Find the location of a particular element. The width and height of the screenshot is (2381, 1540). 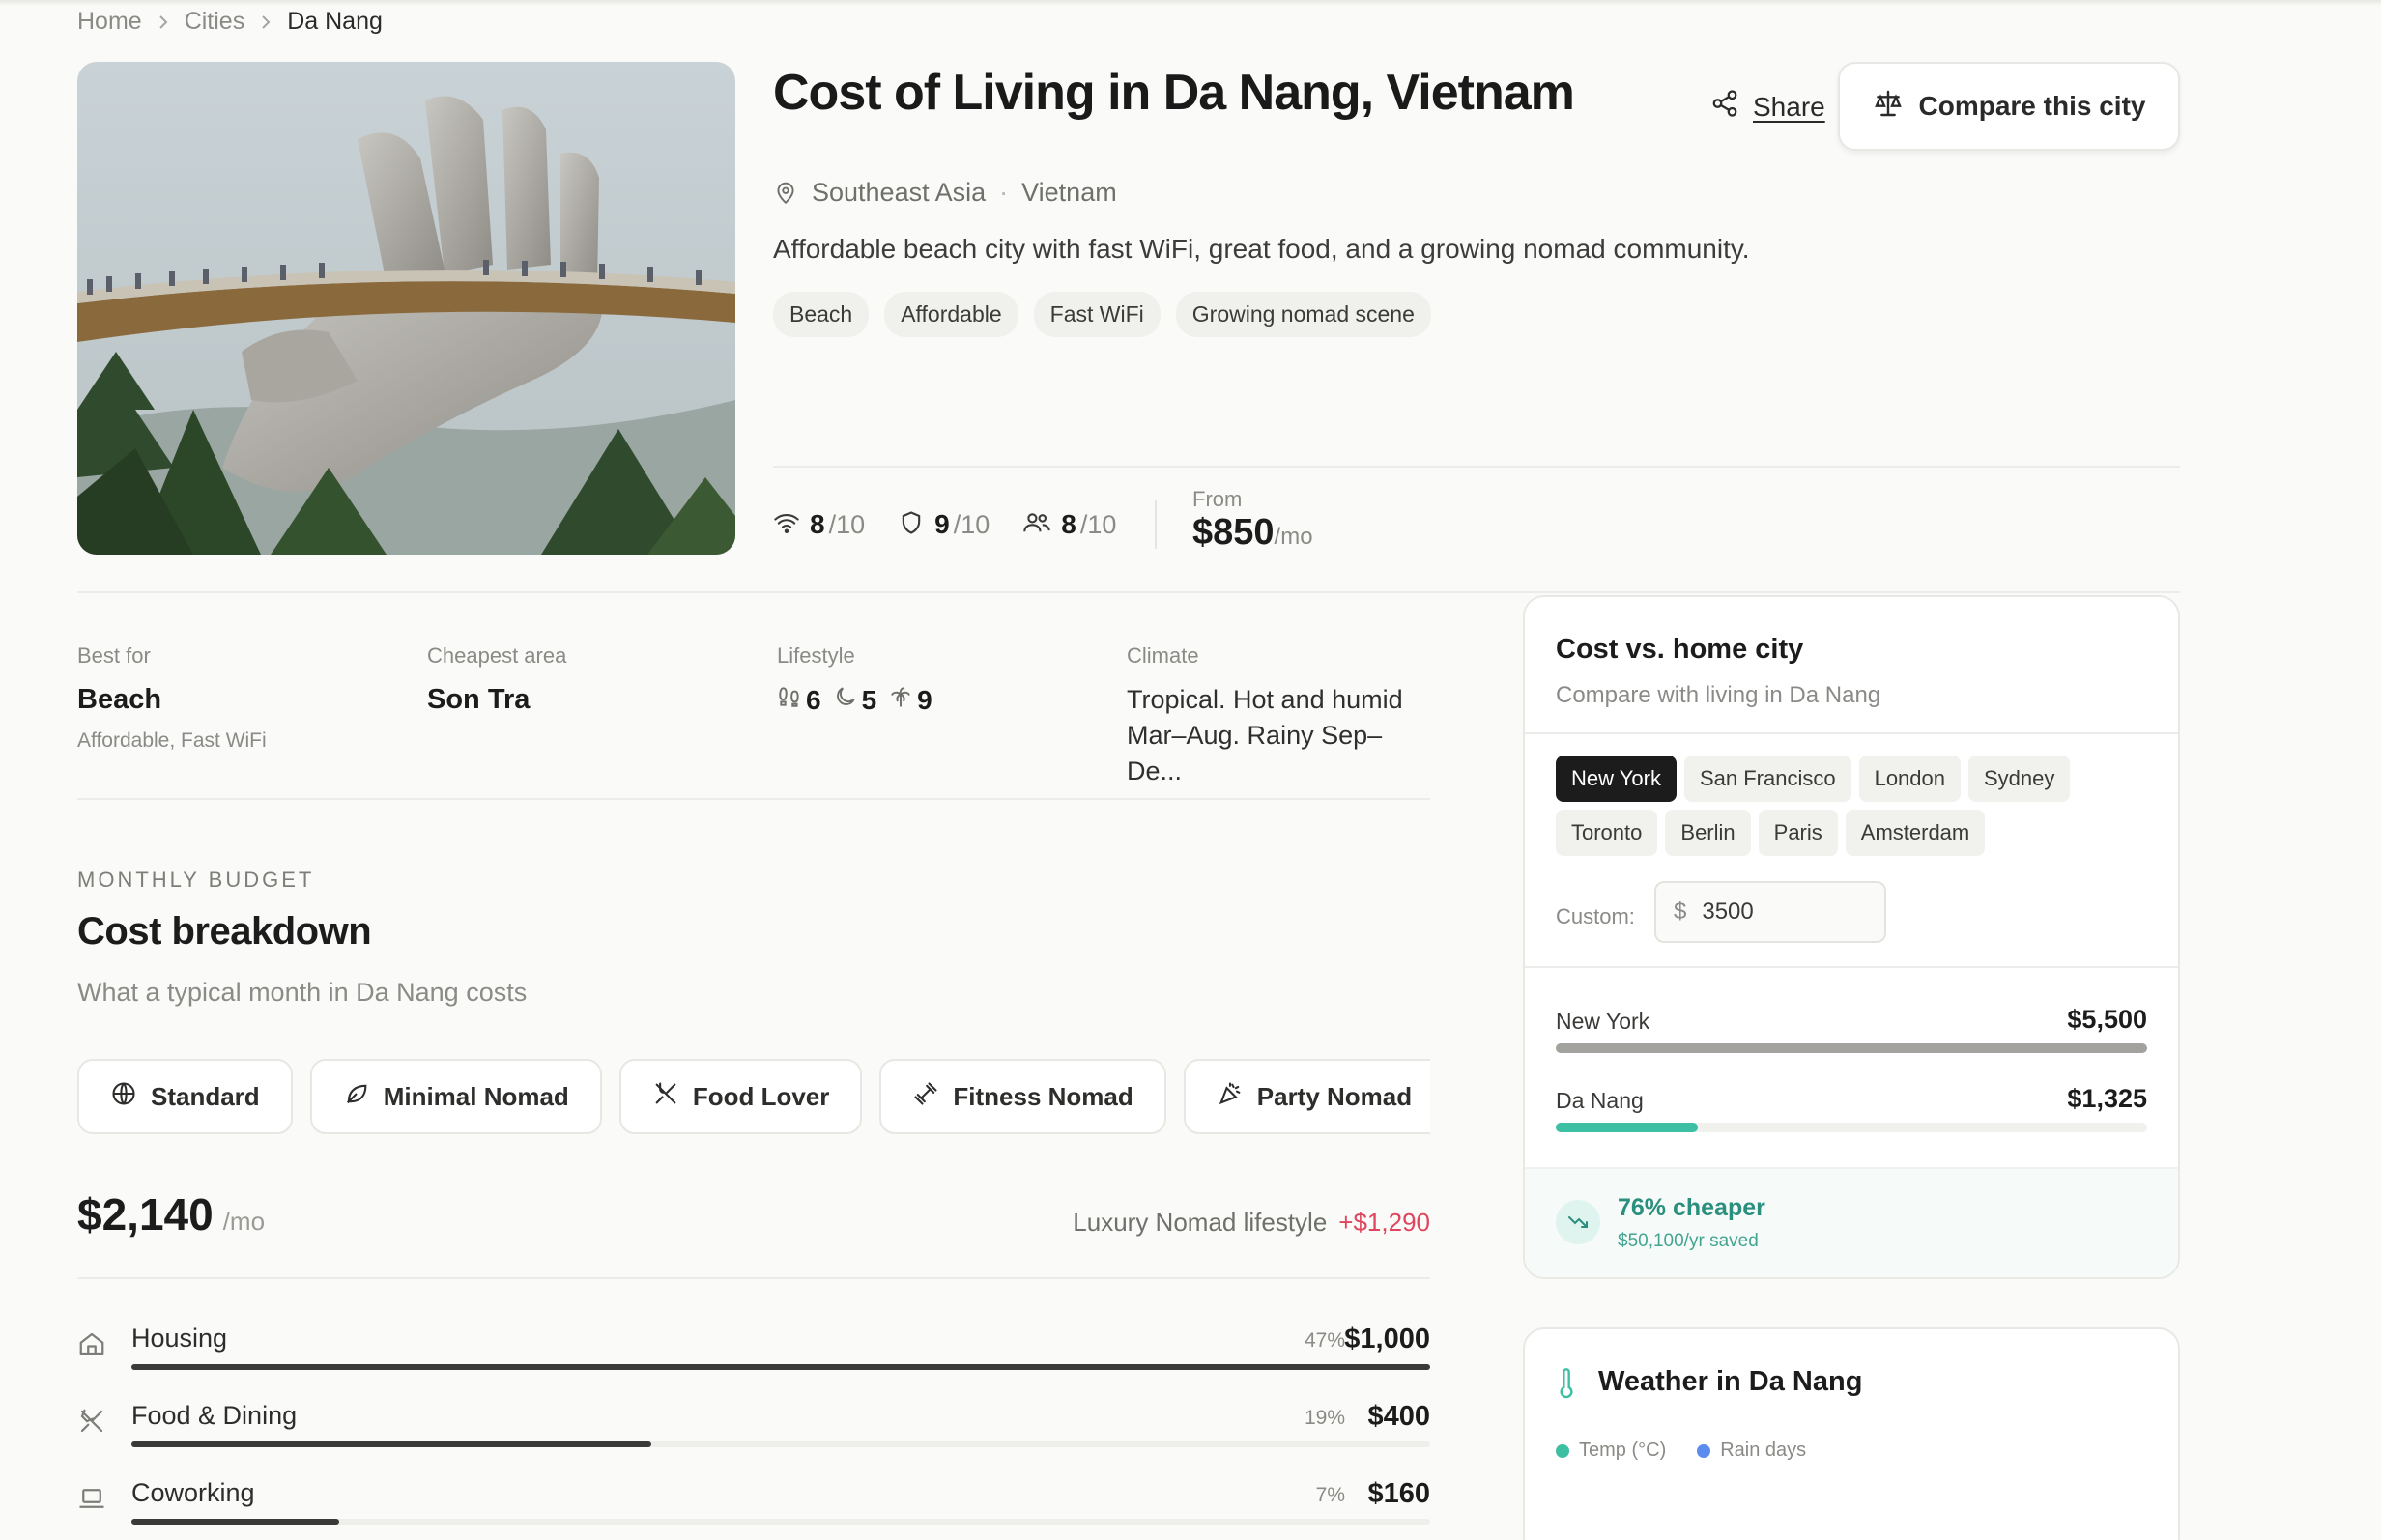

safety-rating: 9/10 is located at coordinates (944, 525).